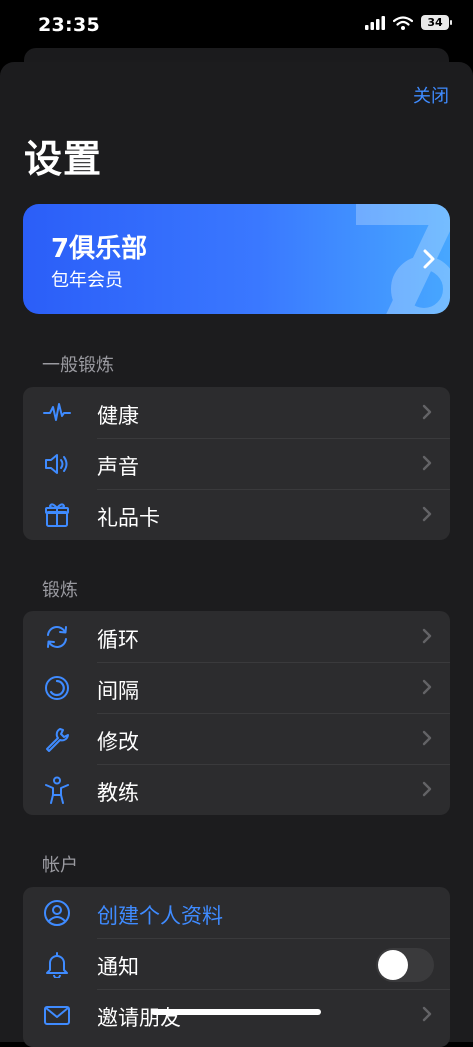 This screenshot has width=473, height=1047. What do you see at coordinates (236, 259) in the screenshot?
I see `club-card: 7俱乐部 包年会员` at bounding box center [236, 259].